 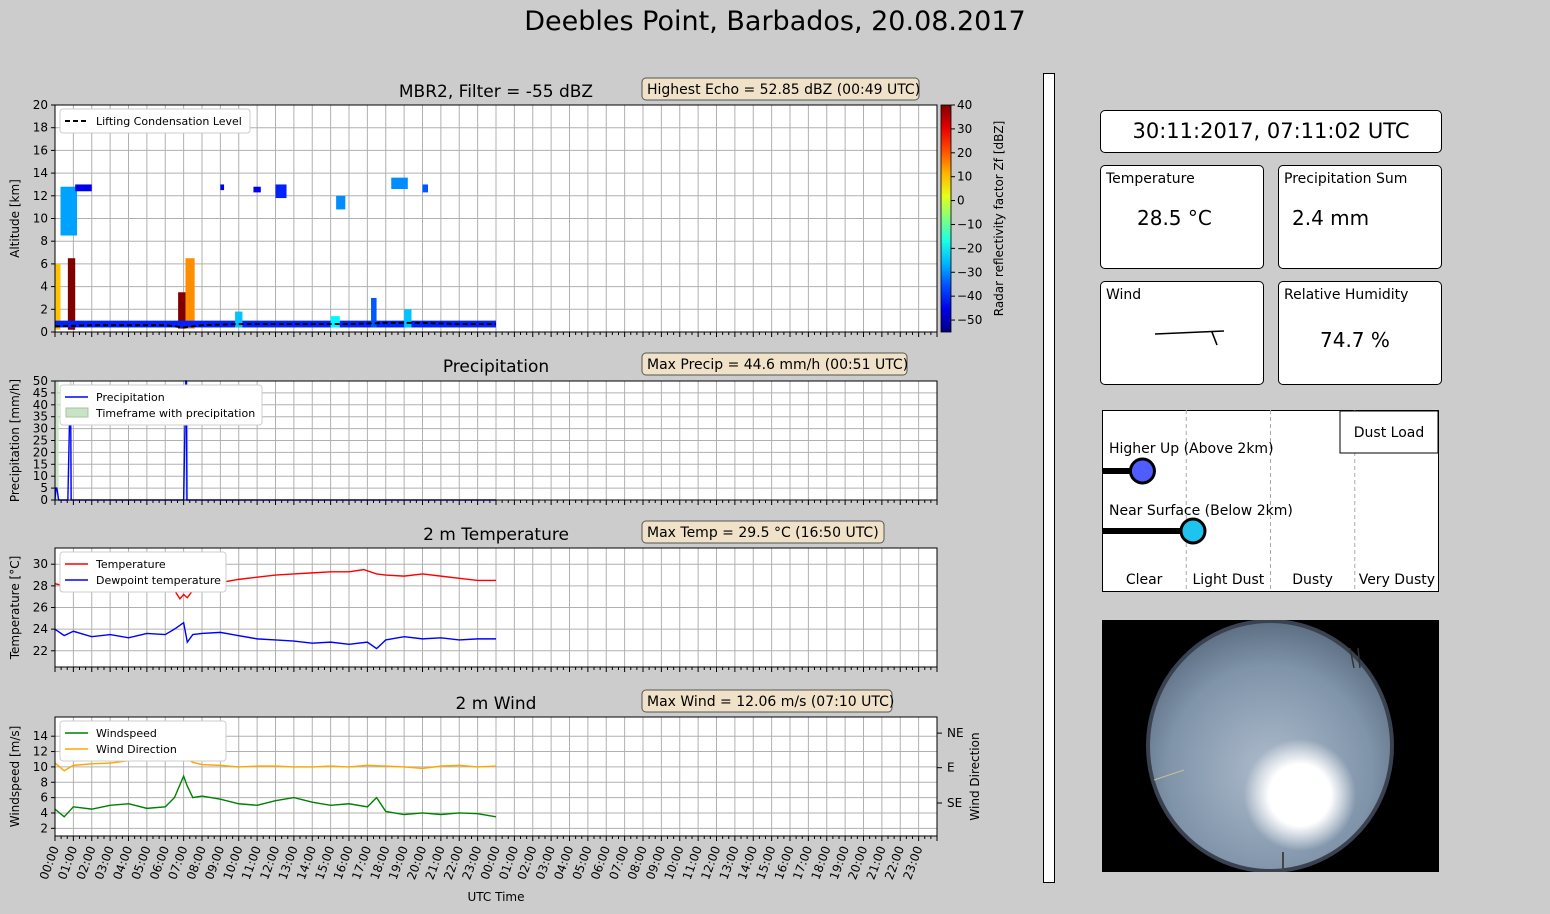 What do you see at coordinates (40, 767) in the screenshot?
I see `y-tick-label: 10` at bounding box center [40, 767].